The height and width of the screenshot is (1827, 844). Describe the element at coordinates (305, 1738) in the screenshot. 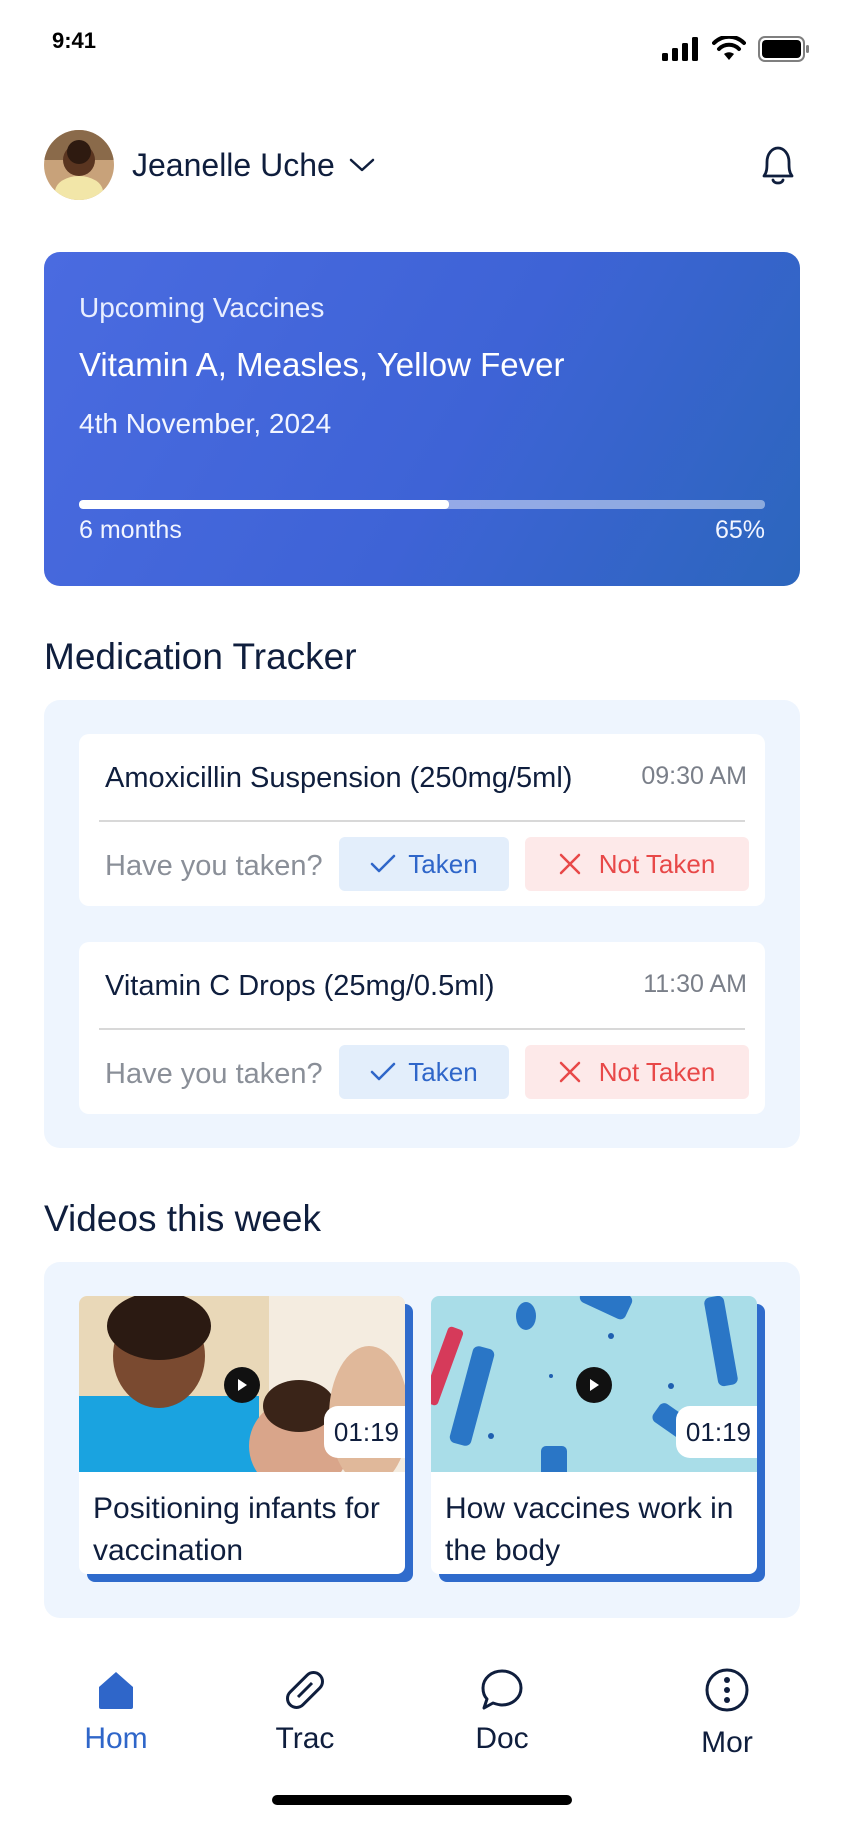

I see `nav-label-tracker: Trac` at that location.